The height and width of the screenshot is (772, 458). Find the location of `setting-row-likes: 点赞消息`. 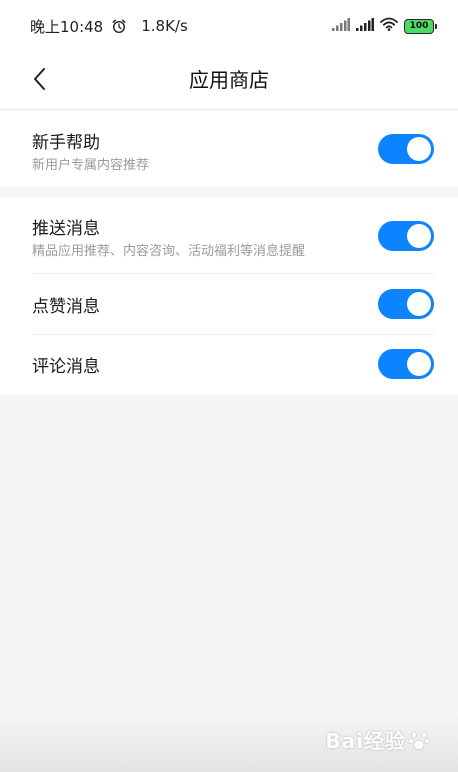

setting-row-likes: 点赞消息 is located at coordinates (229, 304).